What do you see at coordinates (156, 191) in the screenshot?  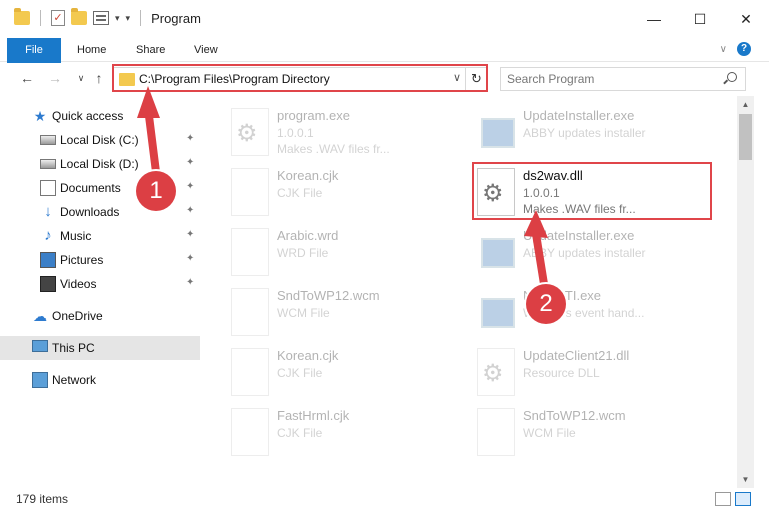 I see `step-badge-1: 1` at bounding box center [156, 191].